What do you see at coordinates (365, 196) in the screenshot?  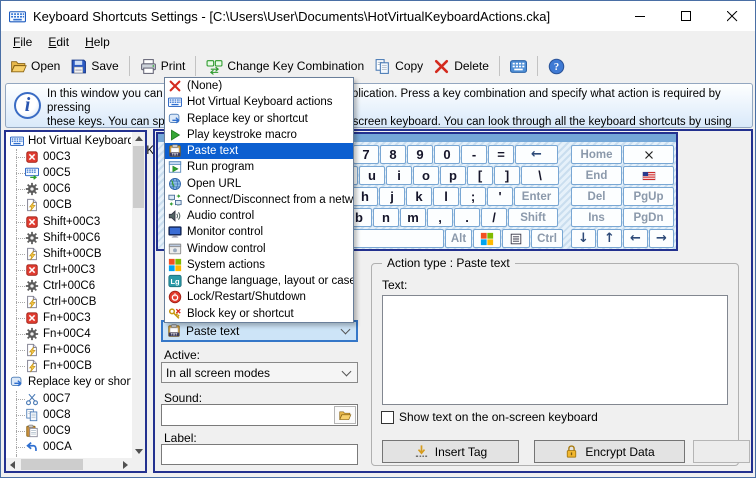 I see `key-h: h` at bounding box center [365, 196].